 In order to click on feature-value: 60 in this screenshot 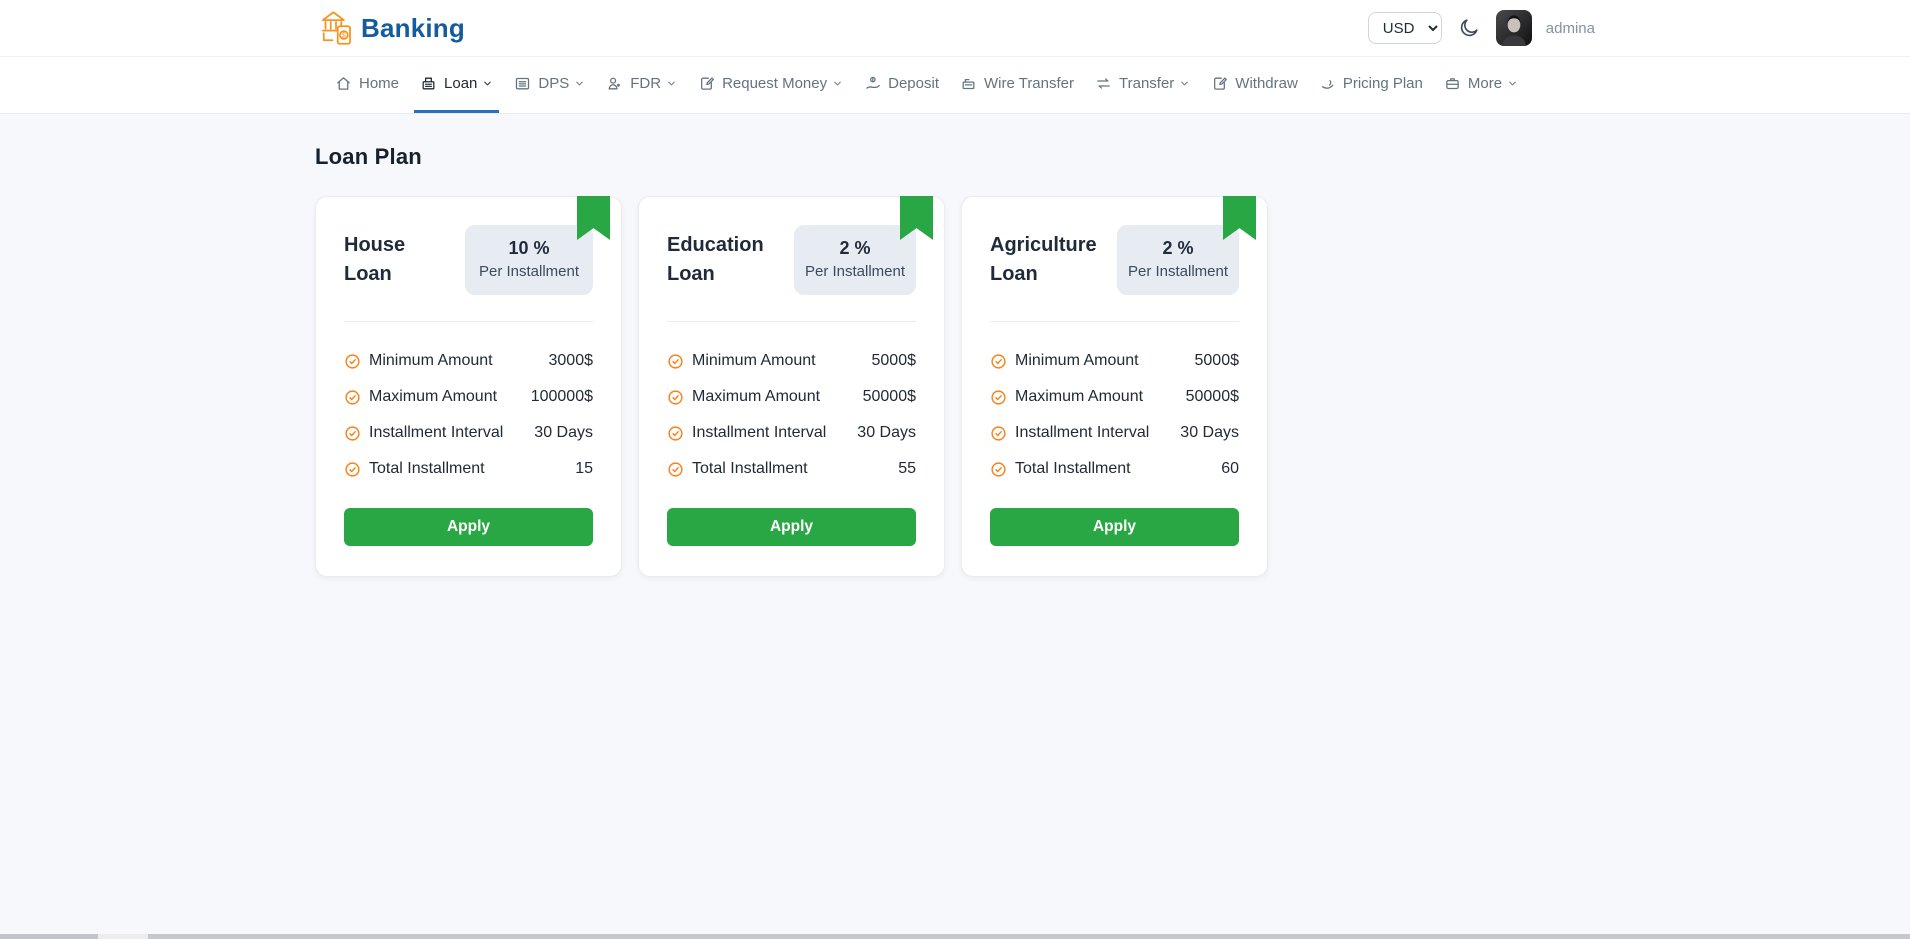, I will do `click(1230, 468)`.